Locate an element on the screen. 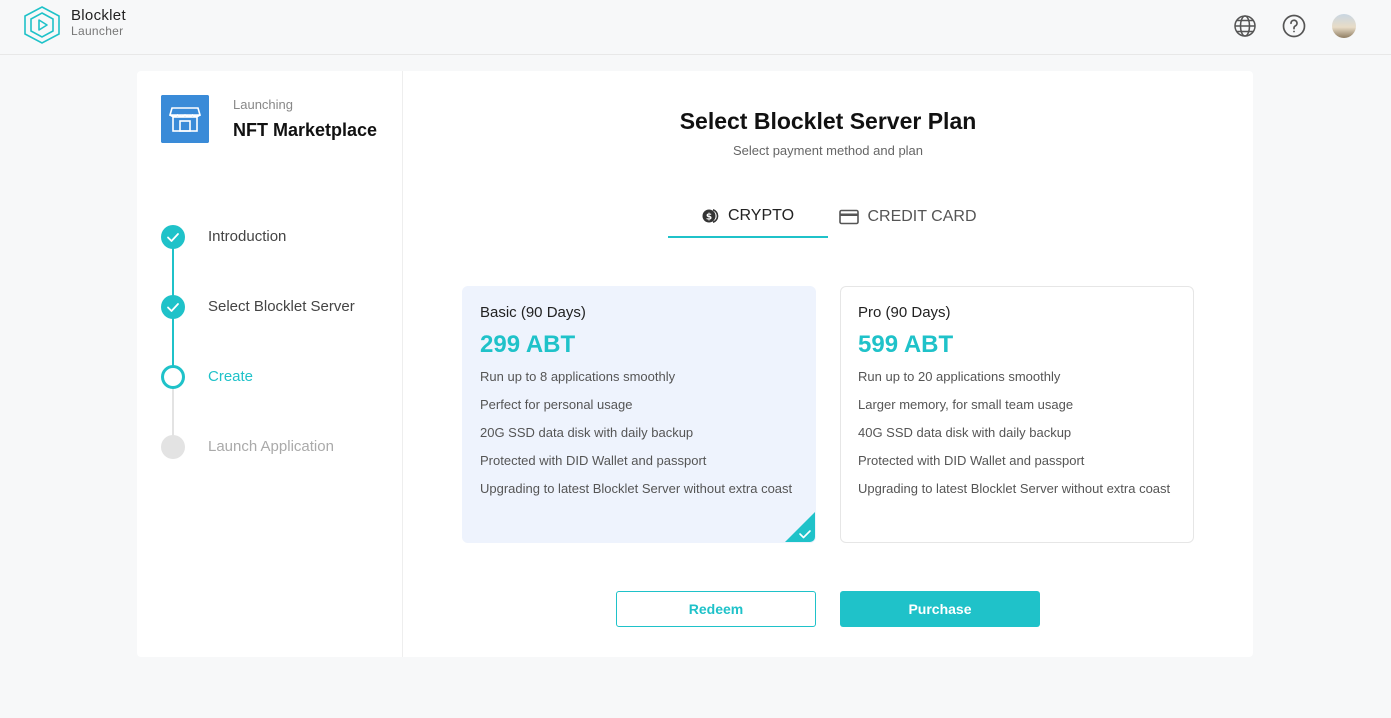 Image resolution: width=1391 pixels, height=718 pixels. avatar is located at coordinates (1344, 26).